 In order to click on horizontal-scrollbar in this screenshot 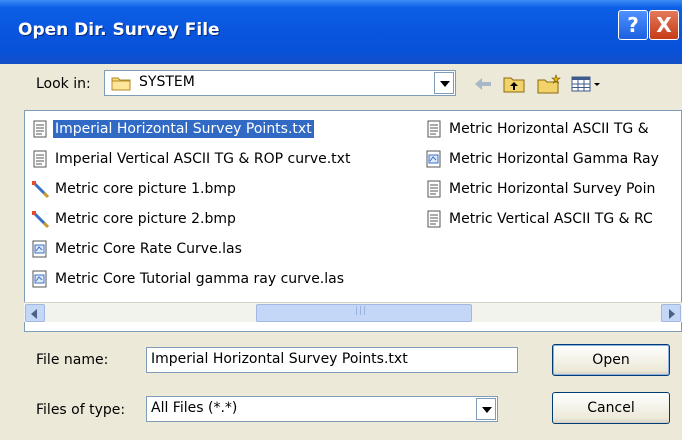, I will do `click(353, 312)`.